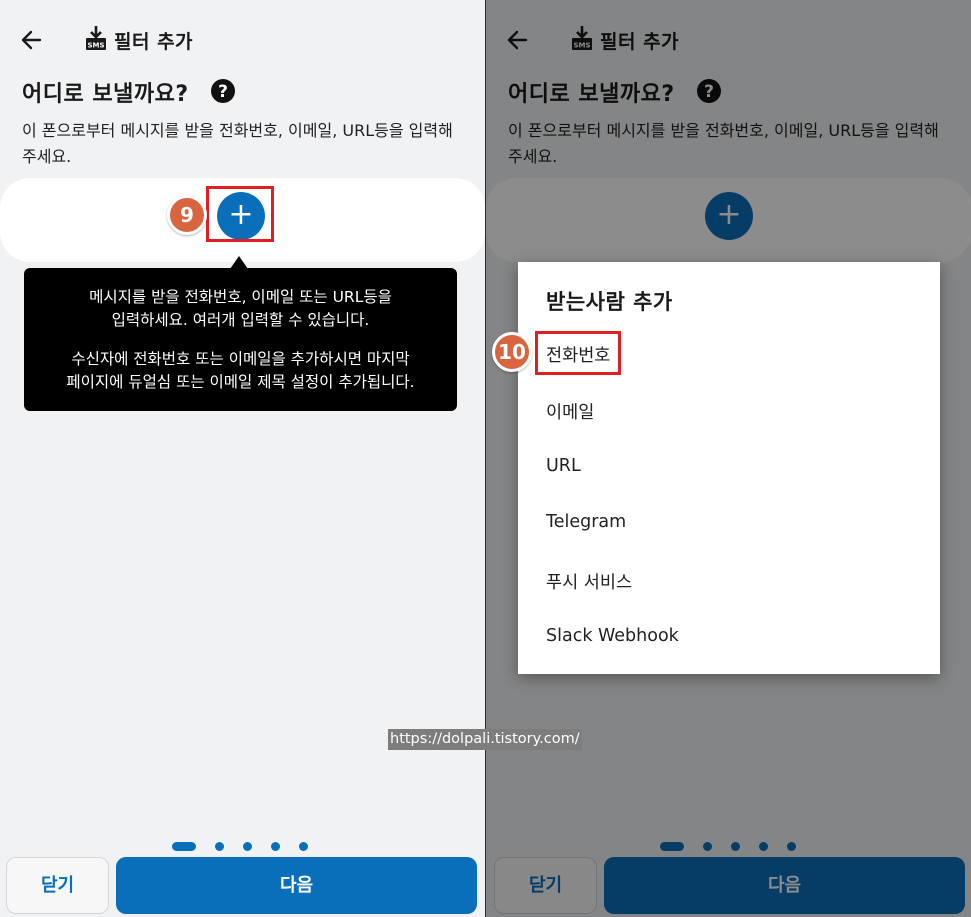 This screenshot has height=917, width=971. I want to click on page-heading: 어디로 보낼까요?, so click(105, 94).